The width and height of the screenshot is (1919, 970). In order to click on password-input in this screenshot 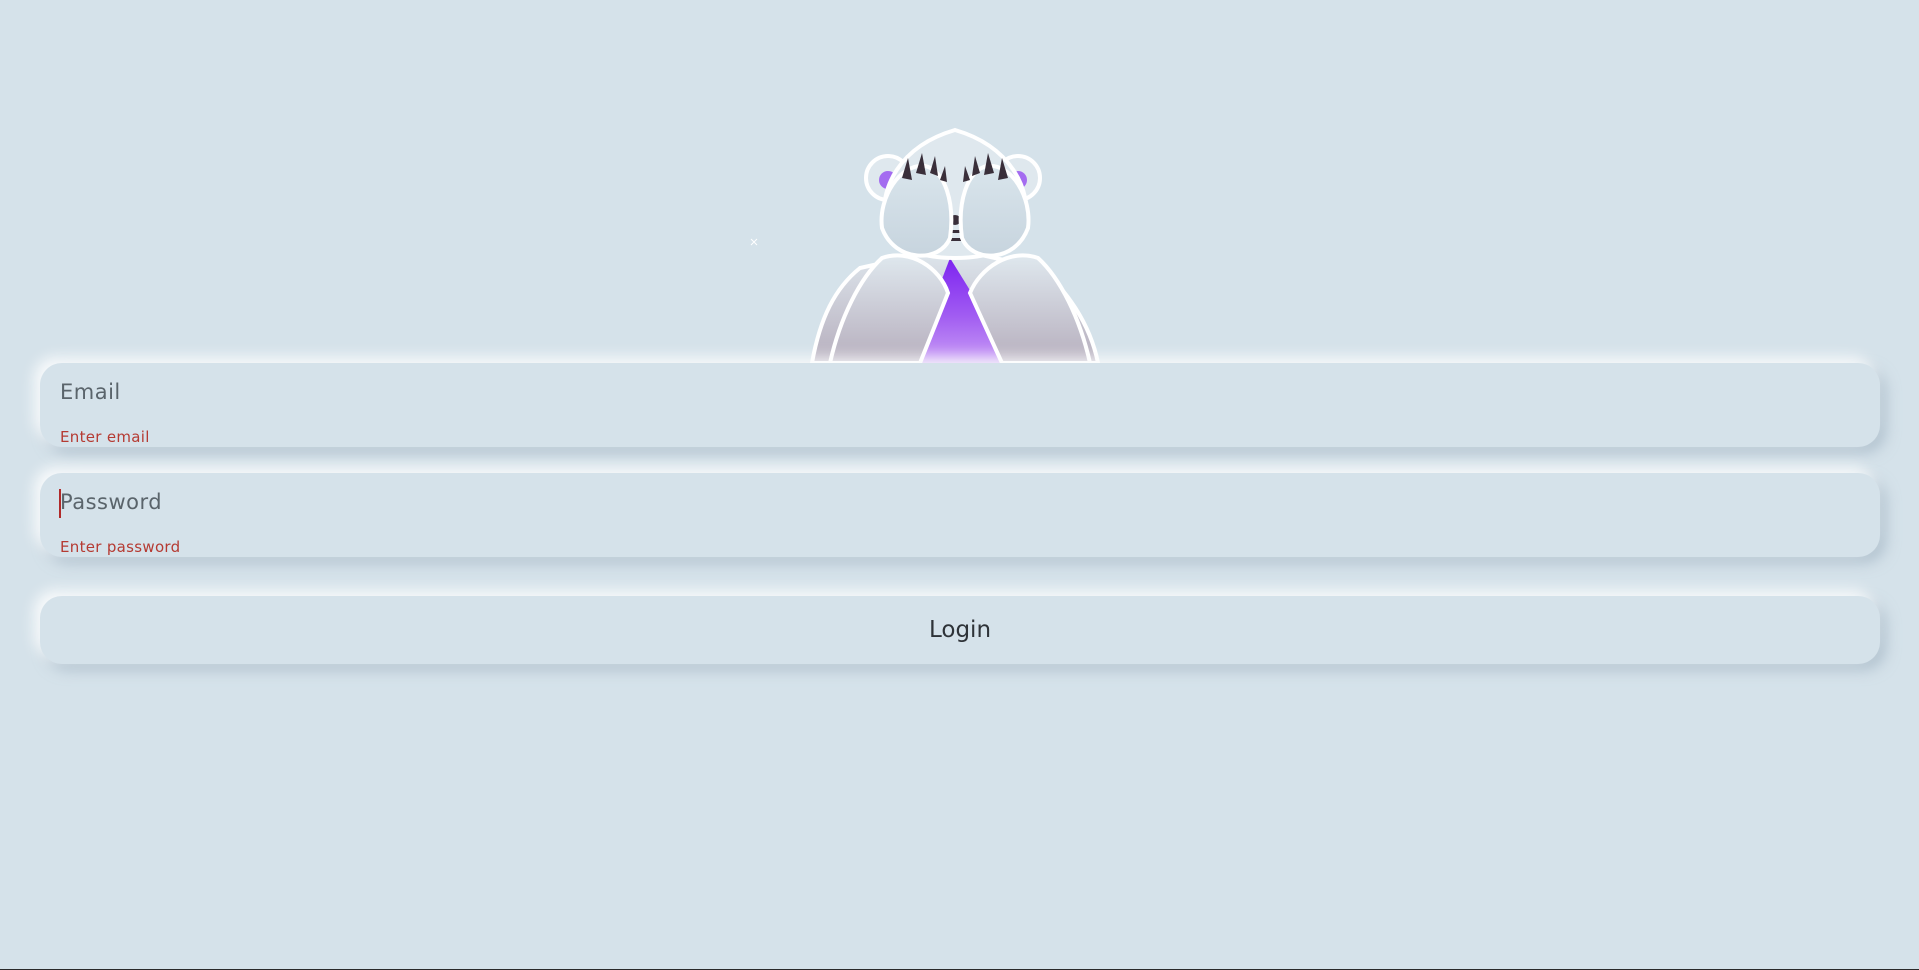, I will do `click(950, 502)`.